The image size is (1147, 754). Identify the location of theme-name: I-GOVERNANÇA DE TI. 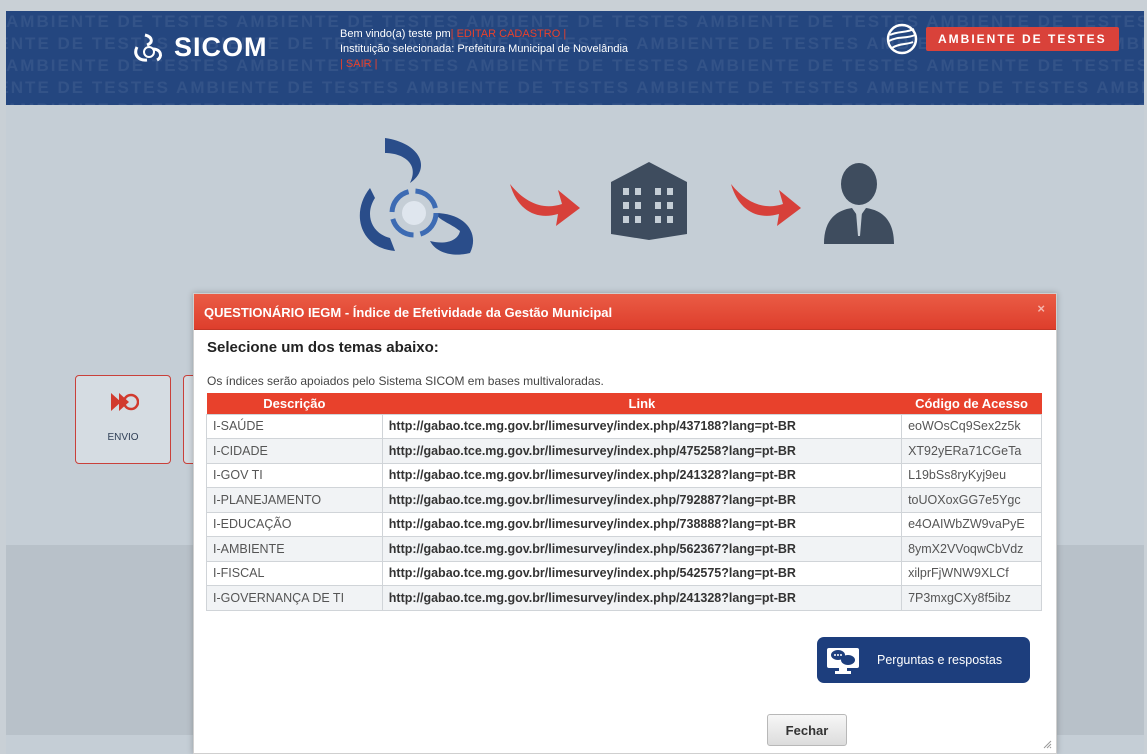
(294, 598).